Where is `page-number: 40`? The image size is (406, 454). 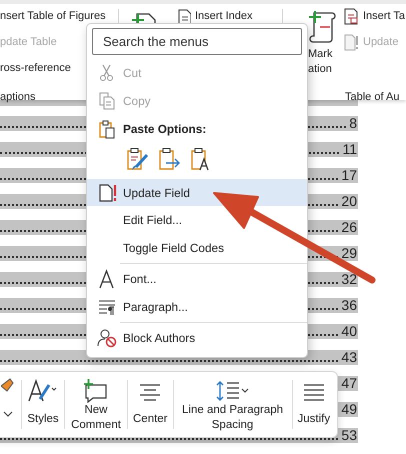 page-number: 40 is located at coordinates (349, 331).